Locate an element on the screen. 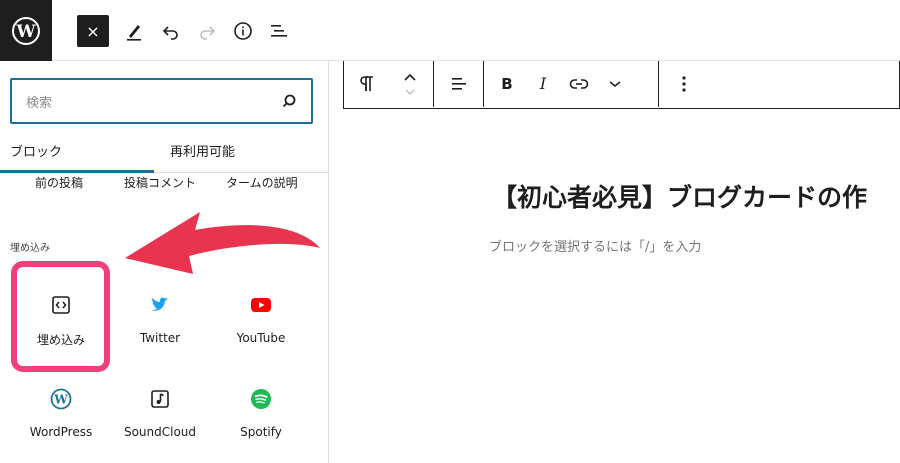 The width and height of the screenshot is (900, 463). undo-button is located at coordinates (171, 31).